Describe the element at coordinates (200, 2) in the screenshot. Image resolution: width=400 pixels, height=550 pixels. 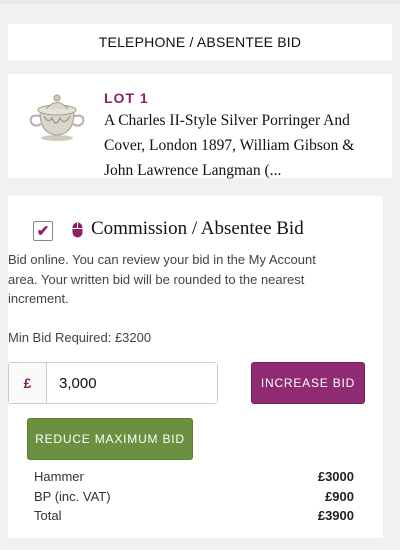
I see `top-divider` at that location.